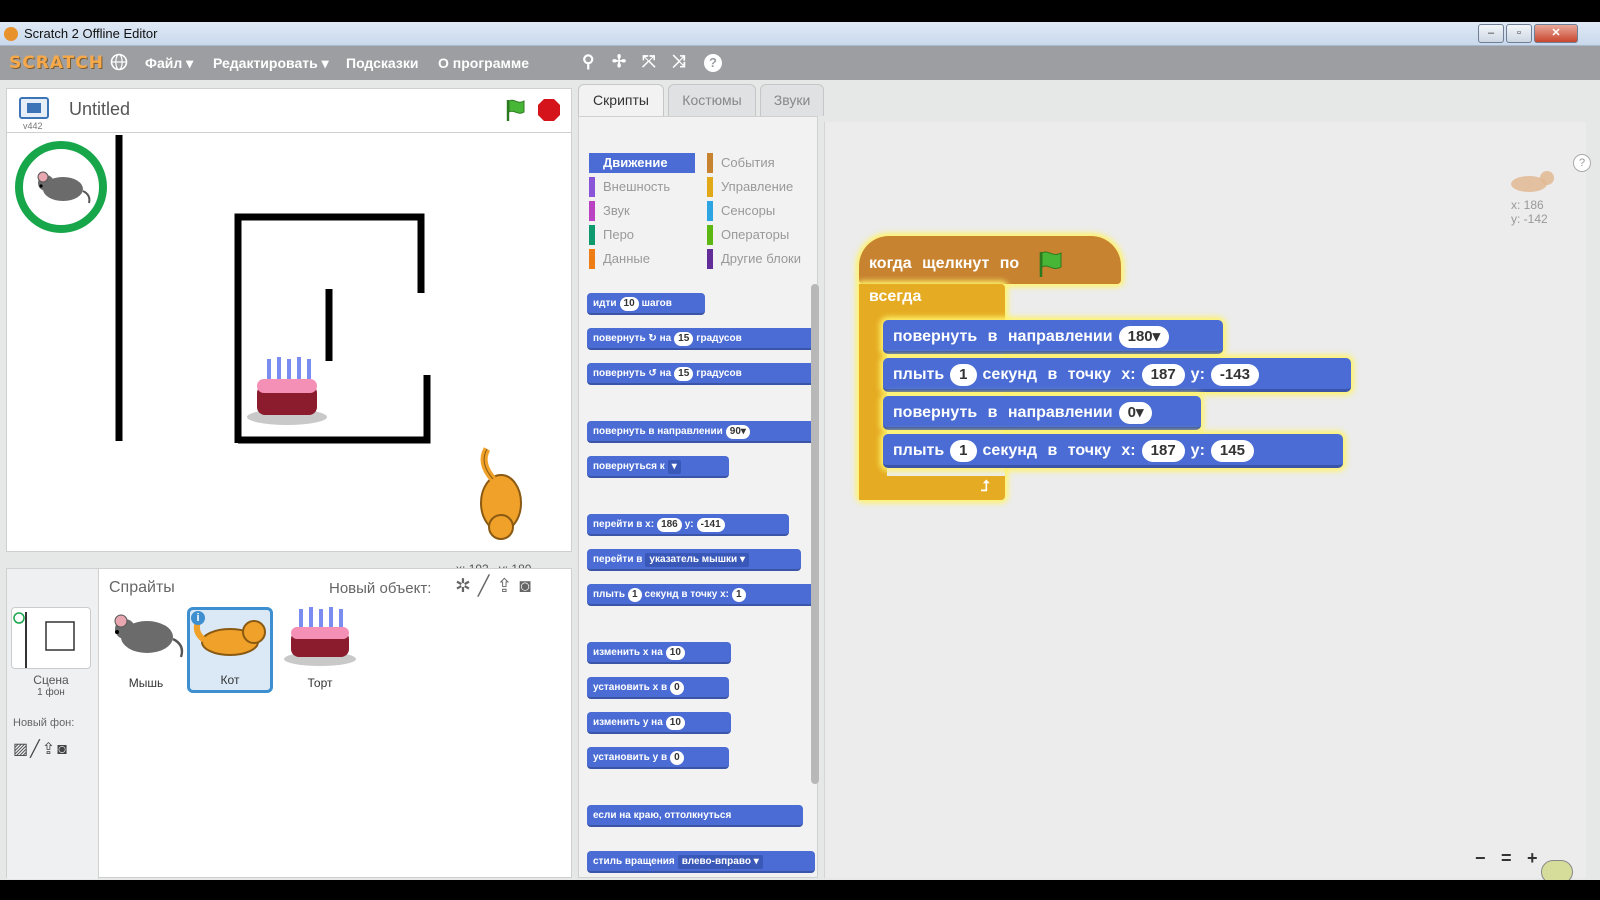  What do you see at coordinates (658, 758) in the screenshot?
I see `block-set-y: установить y в0` at bounding box center [658, 758].